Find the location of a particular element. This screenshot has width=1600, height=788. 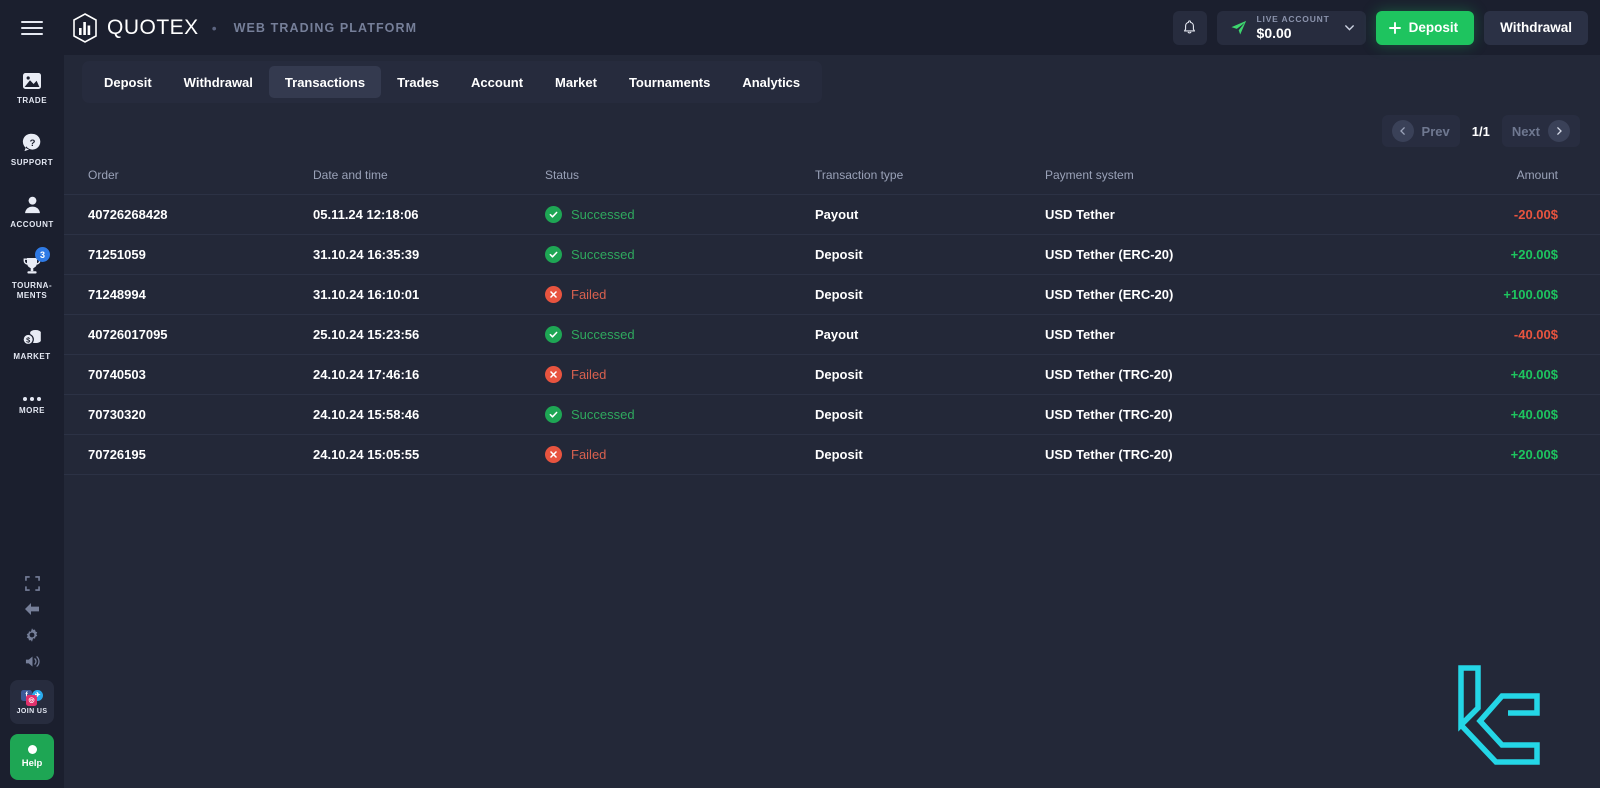

help-label: Help is located at coordinates (32, 763).